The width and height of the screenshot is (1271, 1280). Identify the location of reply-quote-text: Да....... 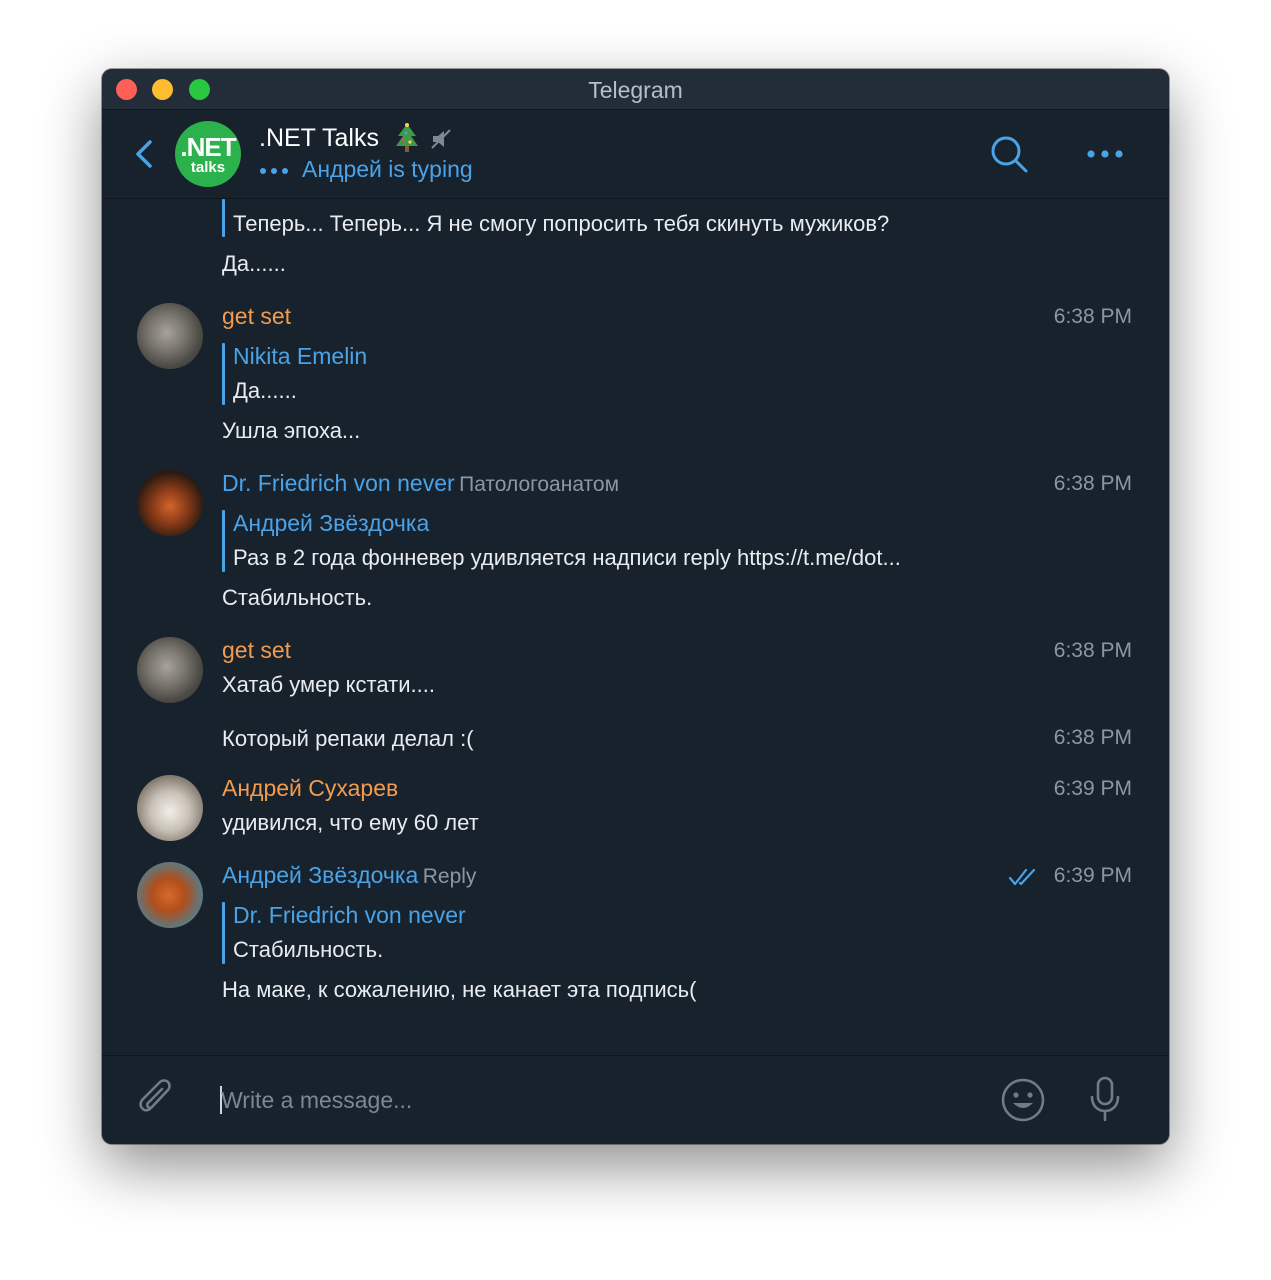
(265, 391).